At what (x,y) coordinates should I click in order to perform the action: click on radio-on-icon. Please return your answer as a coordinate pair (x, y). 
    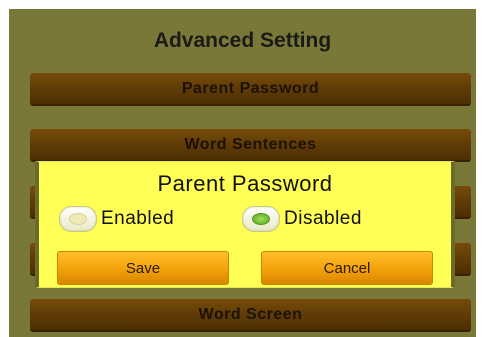
    Looking at the image, I should click on (261, 219).